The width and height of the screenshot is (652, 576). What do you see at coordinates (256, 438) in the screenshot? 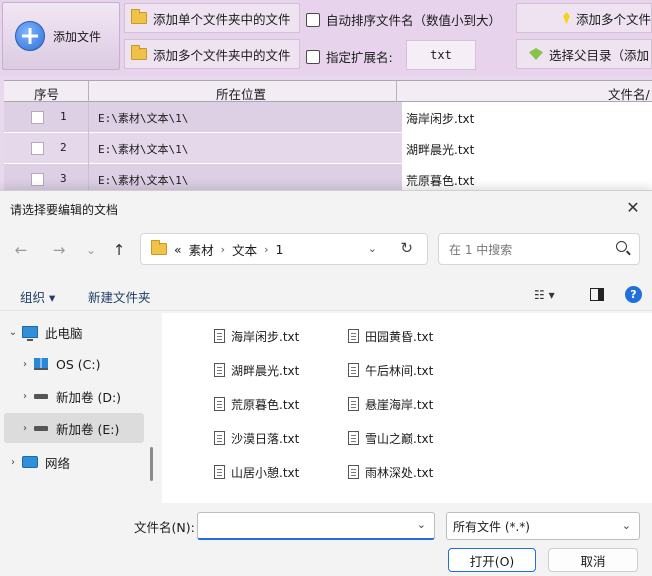
I see `list-item: 沙漠日落.txt` at bounding box center [256, 438].